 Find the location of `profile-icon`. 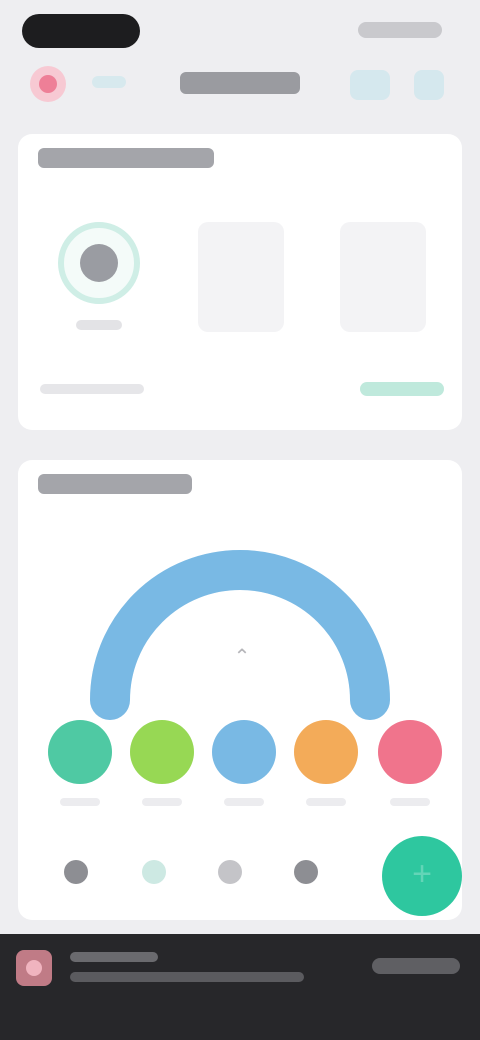

profile-icon is located at coordinates (48, 84).